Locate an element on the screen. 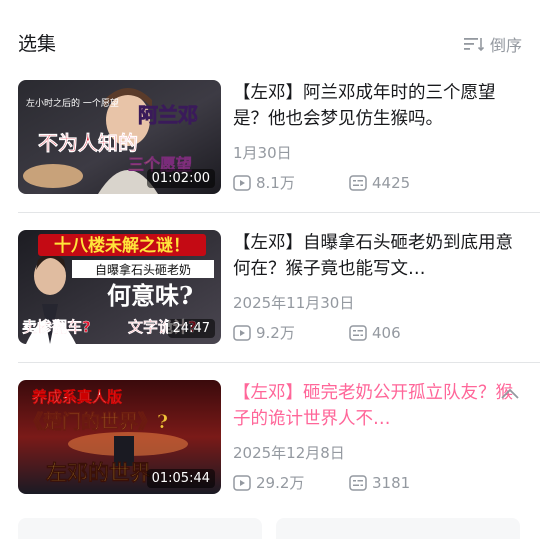 The width and height of the screenshot is (540, 539). comment-count-value: 4425 is located at coordinates (391, 183).